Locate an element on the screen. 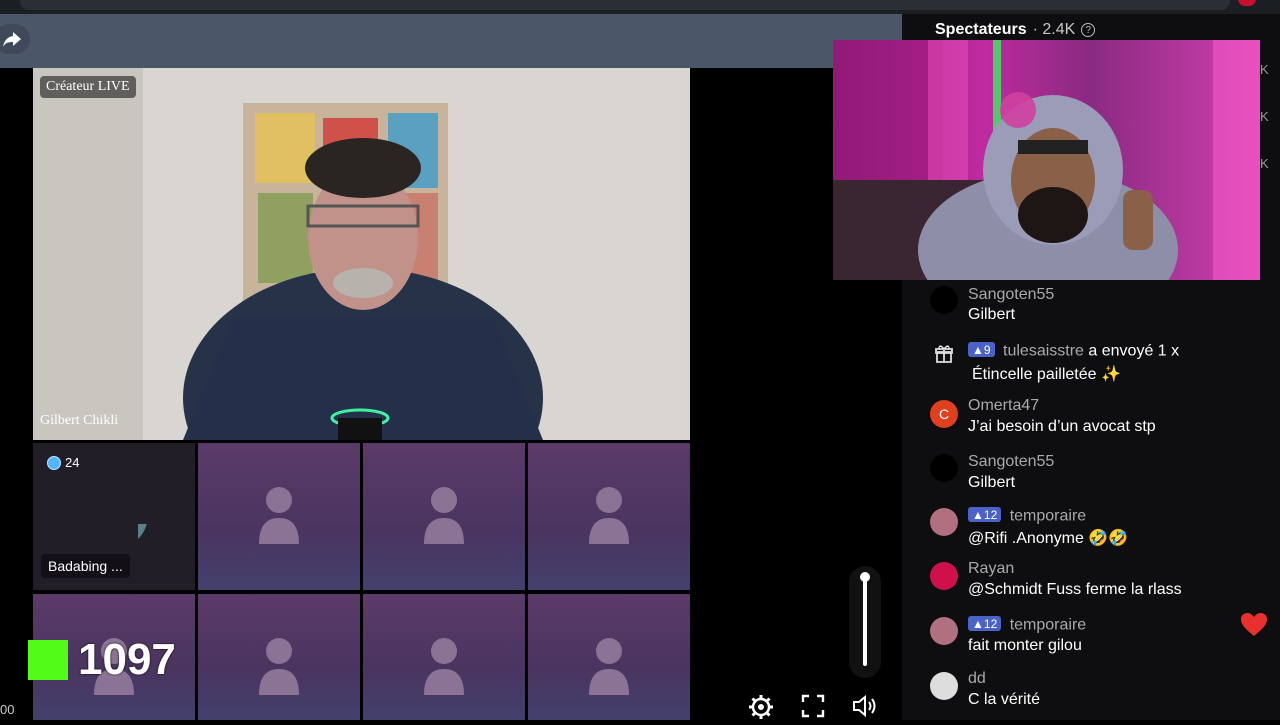 Image resolution: width=1280 pixels, height=725 pixels. volume-icon is located at coordinates (864, 706).